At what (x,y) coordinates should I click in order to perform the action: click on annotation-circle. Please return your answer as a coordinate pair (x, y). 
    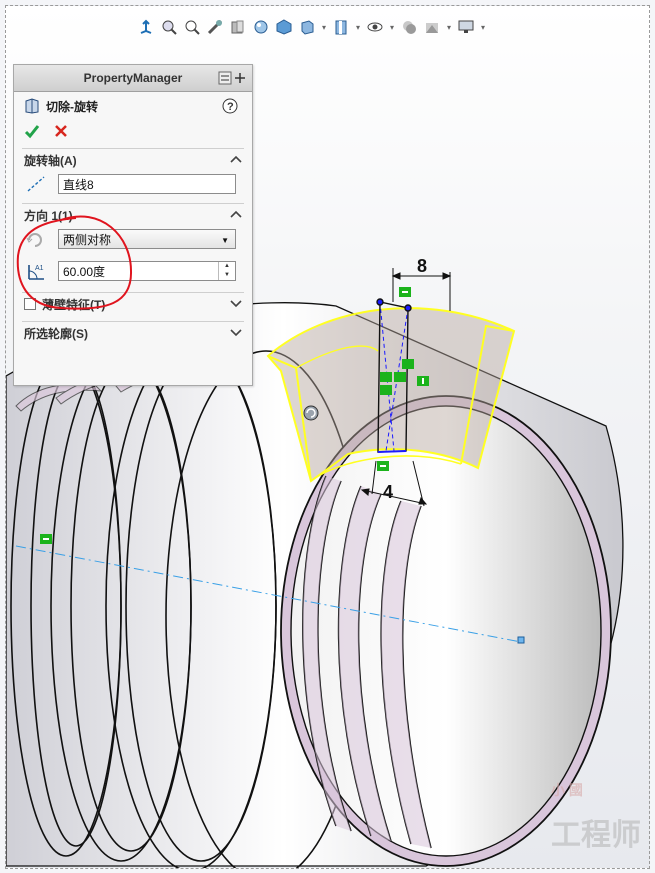
    Looking at the image, I should click on (74, 262).